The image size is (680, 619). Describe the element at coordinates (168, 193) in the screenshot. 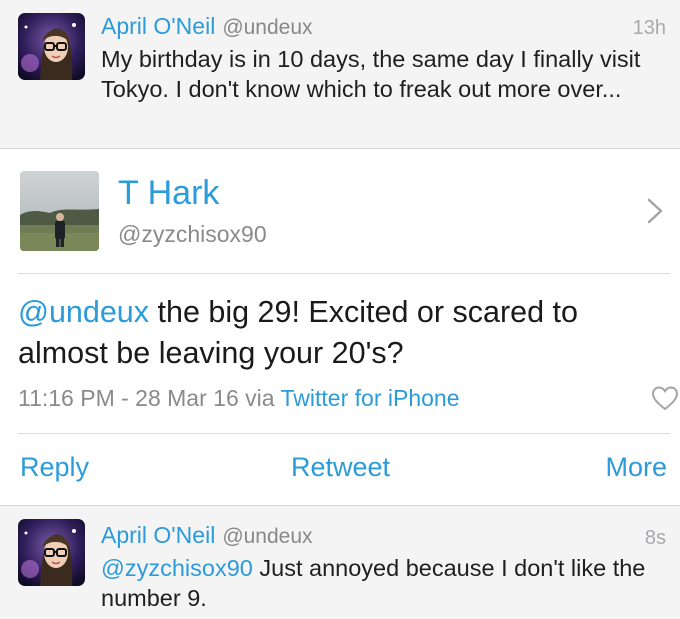

I see `author-name: T Hark` at that location.